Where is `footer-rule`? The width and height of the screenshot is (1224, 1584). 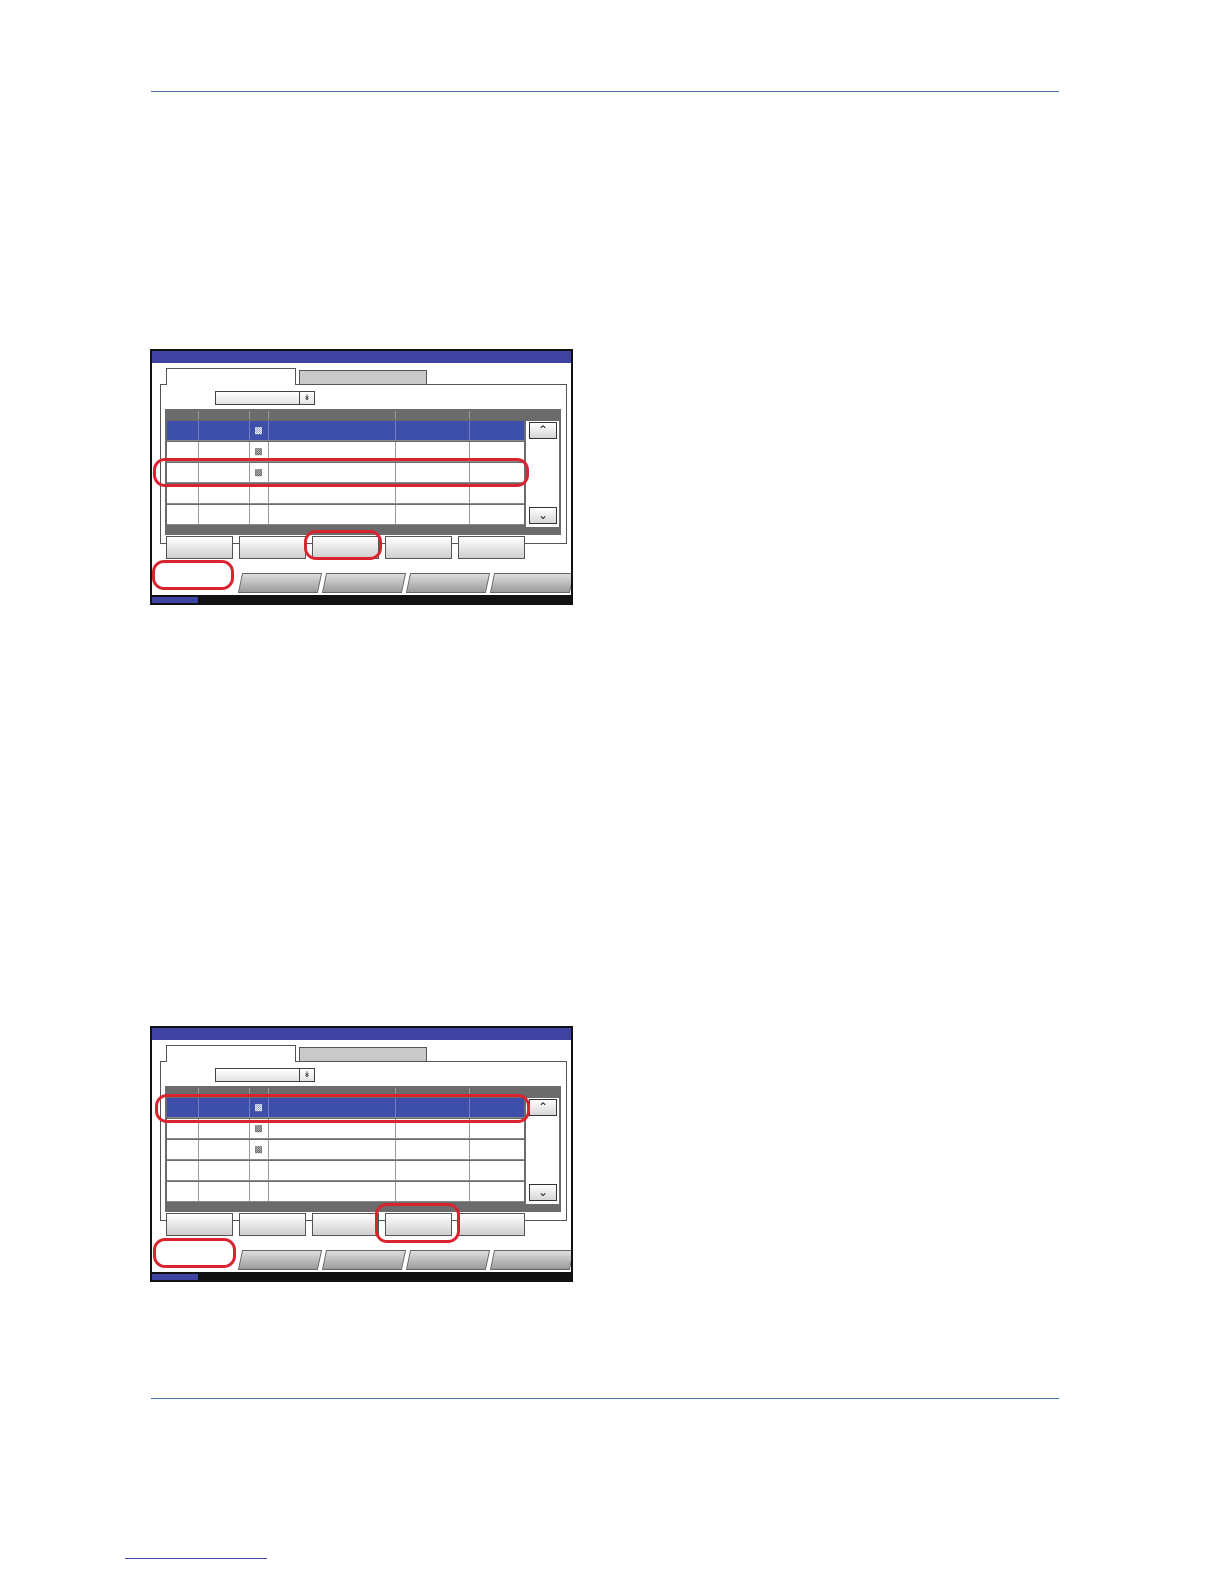 footer-rule is located at coordinates (605, 1398).